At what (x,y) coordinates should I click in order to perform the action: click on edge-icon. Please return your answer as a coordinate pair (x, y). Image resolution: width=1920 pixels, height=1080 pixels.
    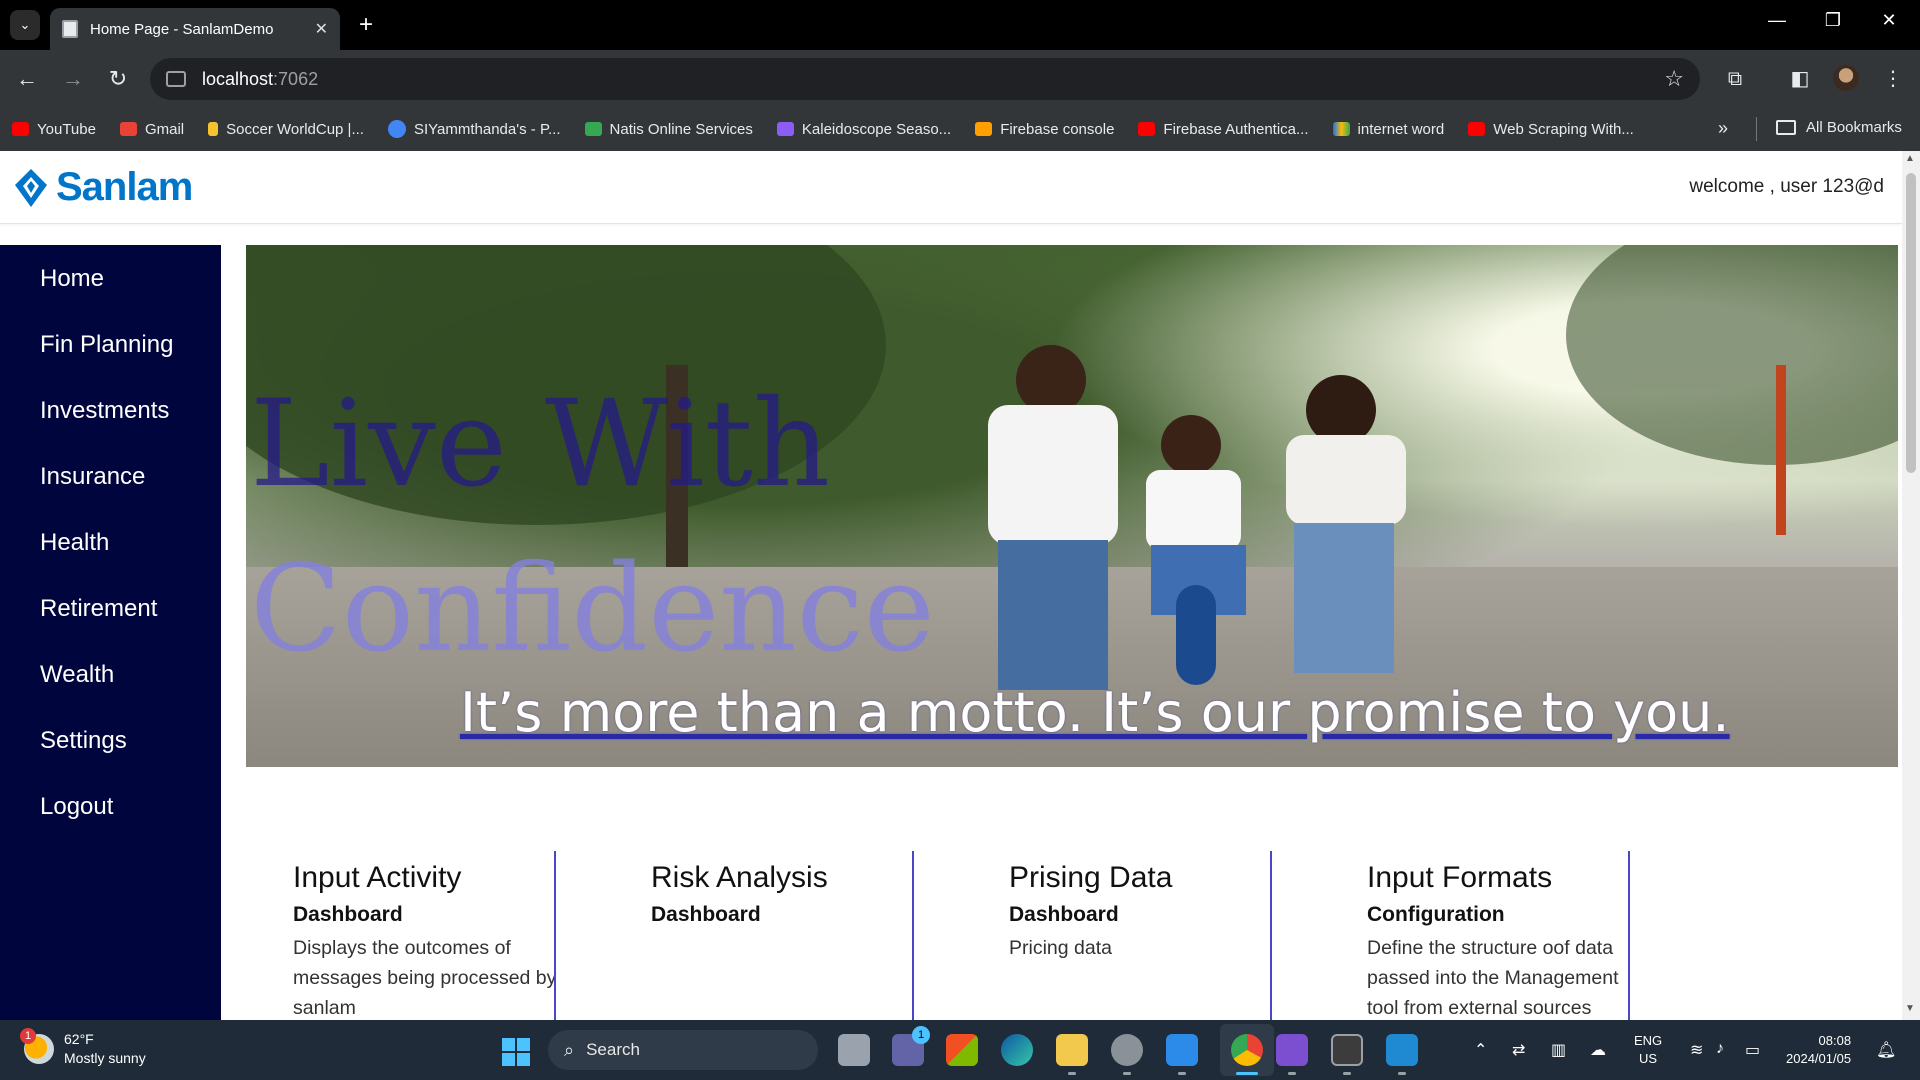
    Looking at the image, I should click on (1017, 1050).